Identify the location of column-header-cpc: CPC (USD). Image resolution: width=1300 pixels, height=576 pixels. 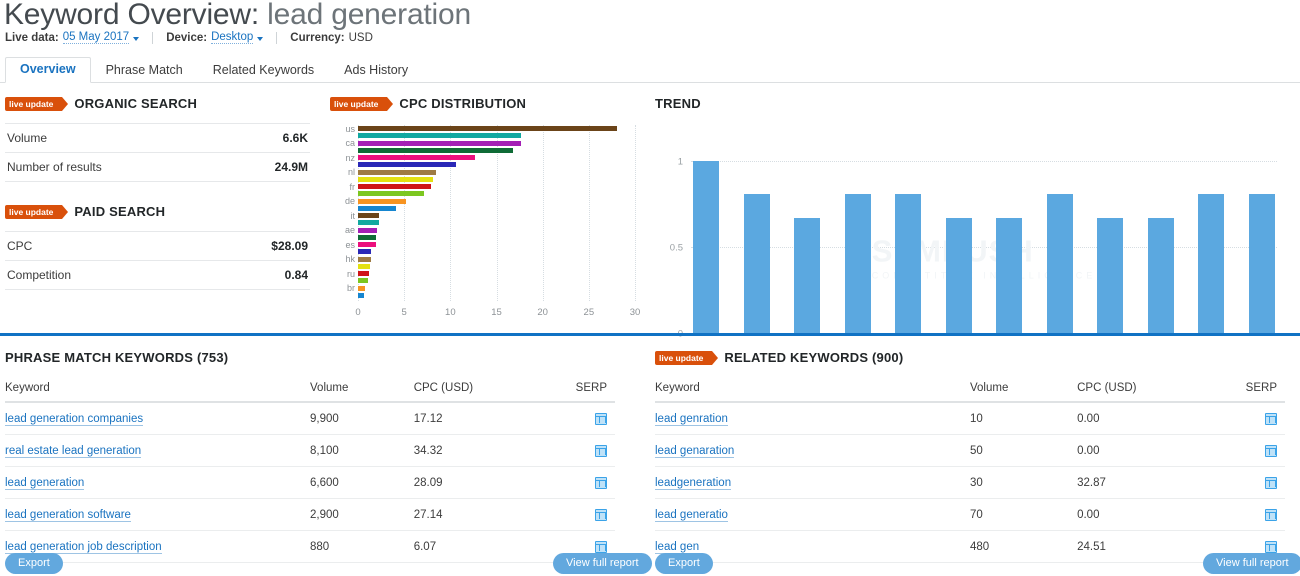
(1143, 391).